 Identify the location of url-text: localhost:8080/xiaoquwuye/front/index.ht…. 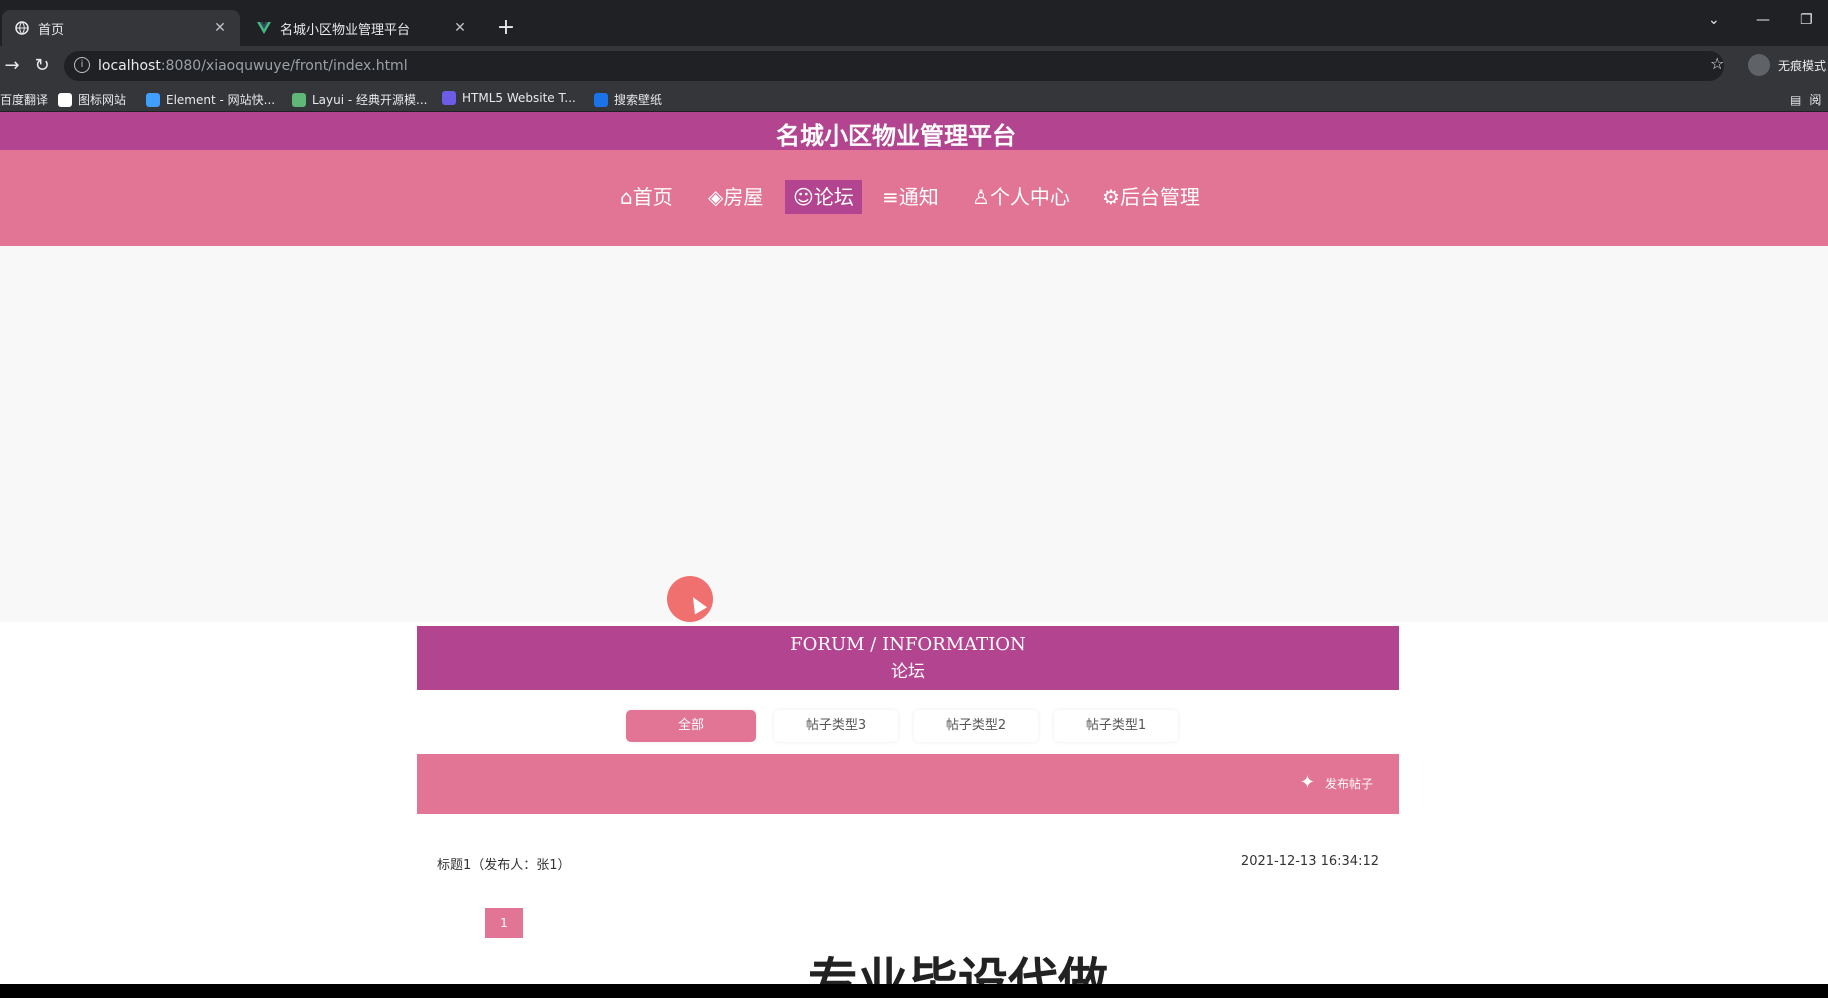
(253, 66).